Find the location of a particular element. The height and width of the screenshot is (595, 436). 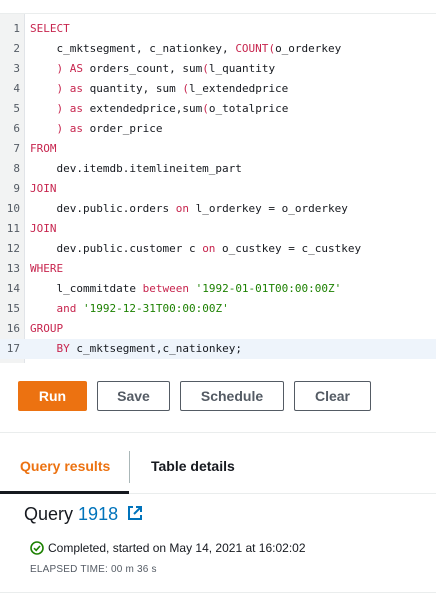

line-number: 2 is located at coordinates (16, 48).